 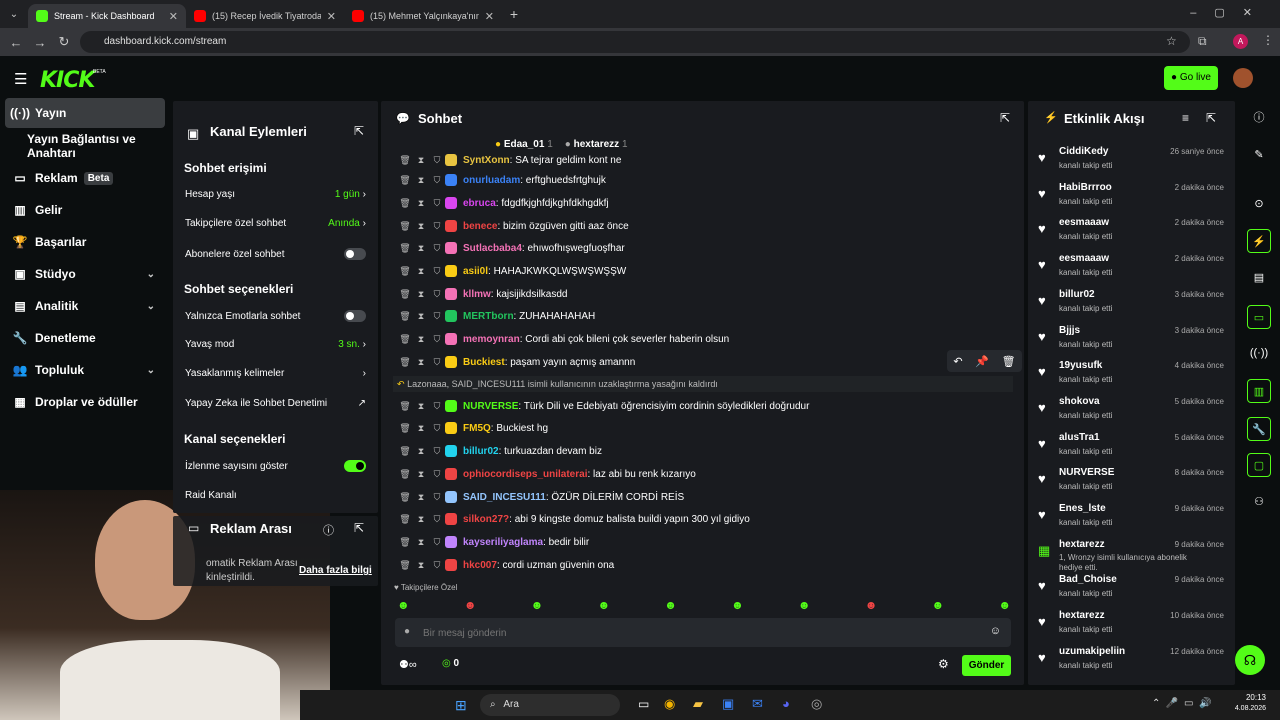 What do you see at coordinates (423, 16) in the screenshot?
I see `tab-youtube-2: (15) Mehmet Yalçınkaya'nın Mu ✕` at bounding box center [423, 16].